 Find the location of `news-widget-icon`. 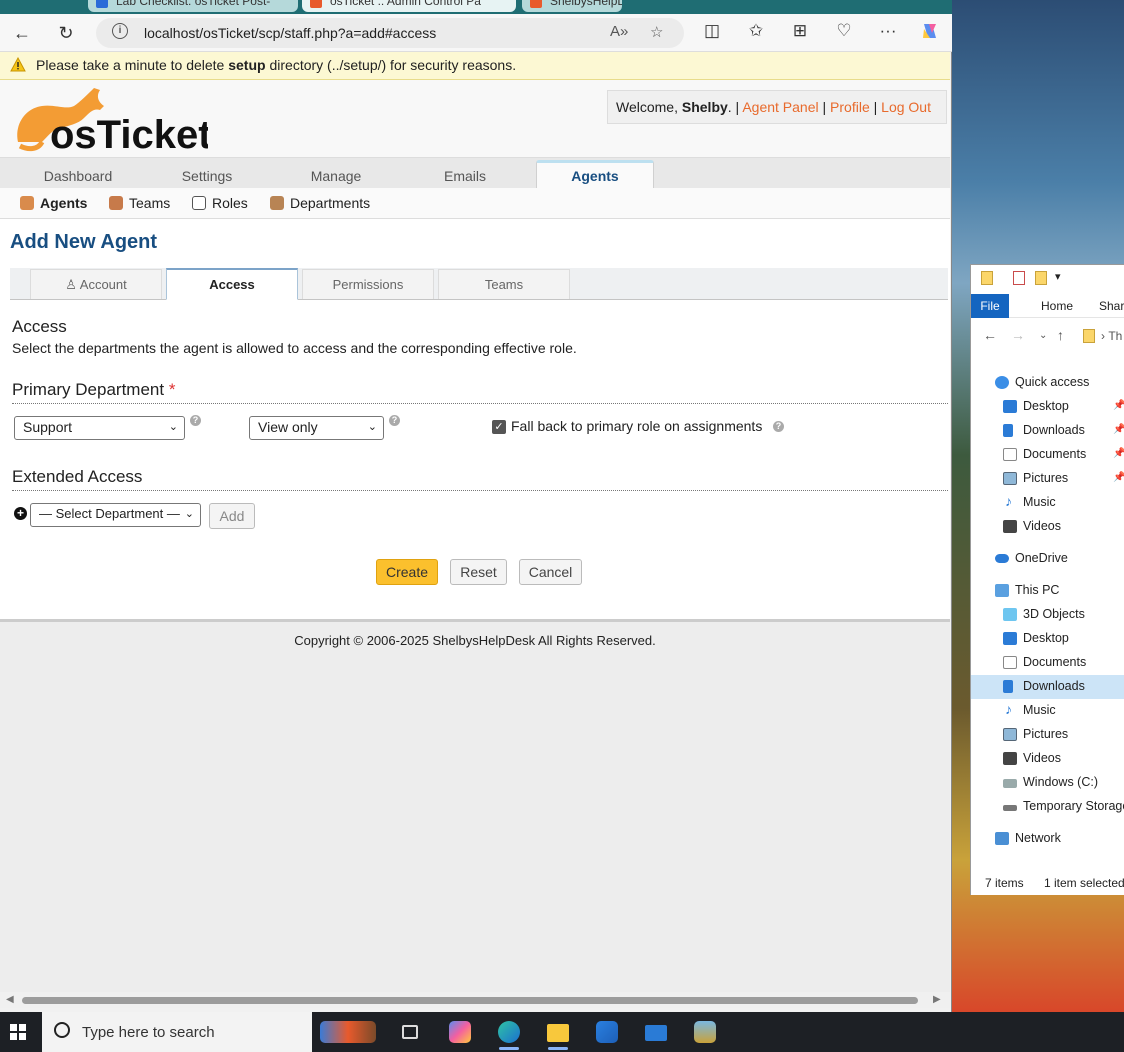

news-widget-icon is located at coordinates (348, 1032).